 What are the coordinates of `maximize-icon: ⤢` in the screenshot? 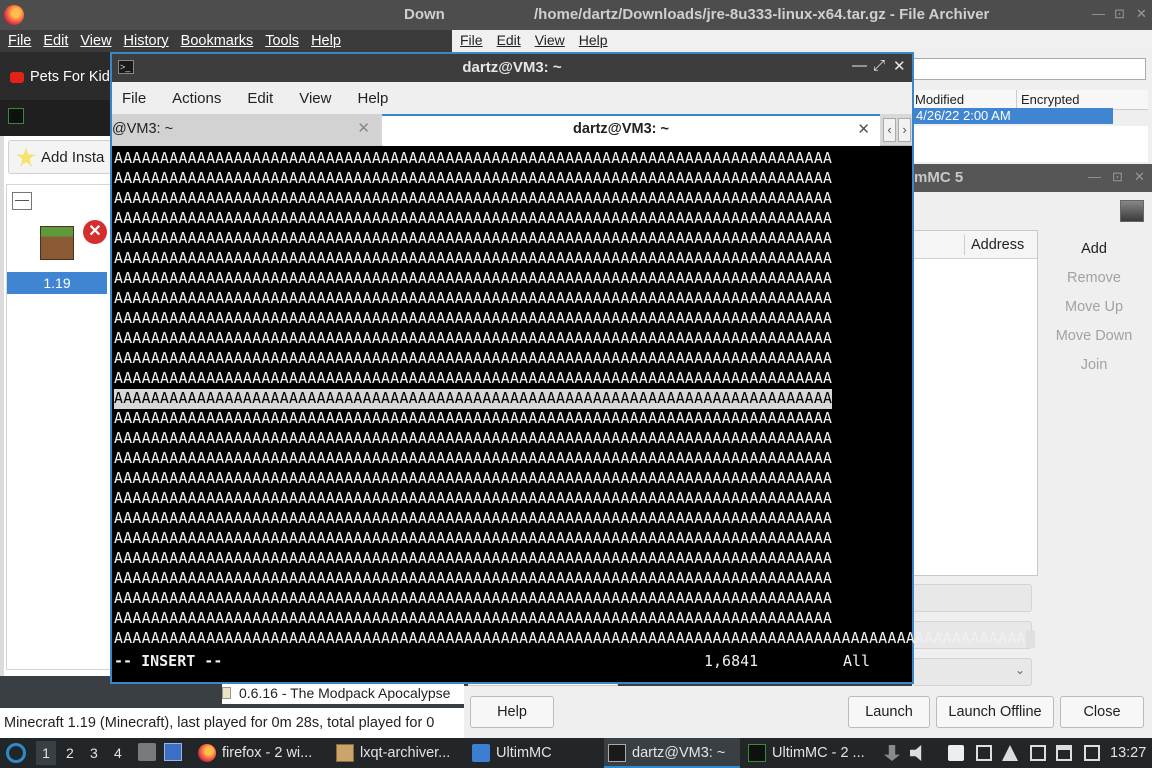 It's located at (879, 65).